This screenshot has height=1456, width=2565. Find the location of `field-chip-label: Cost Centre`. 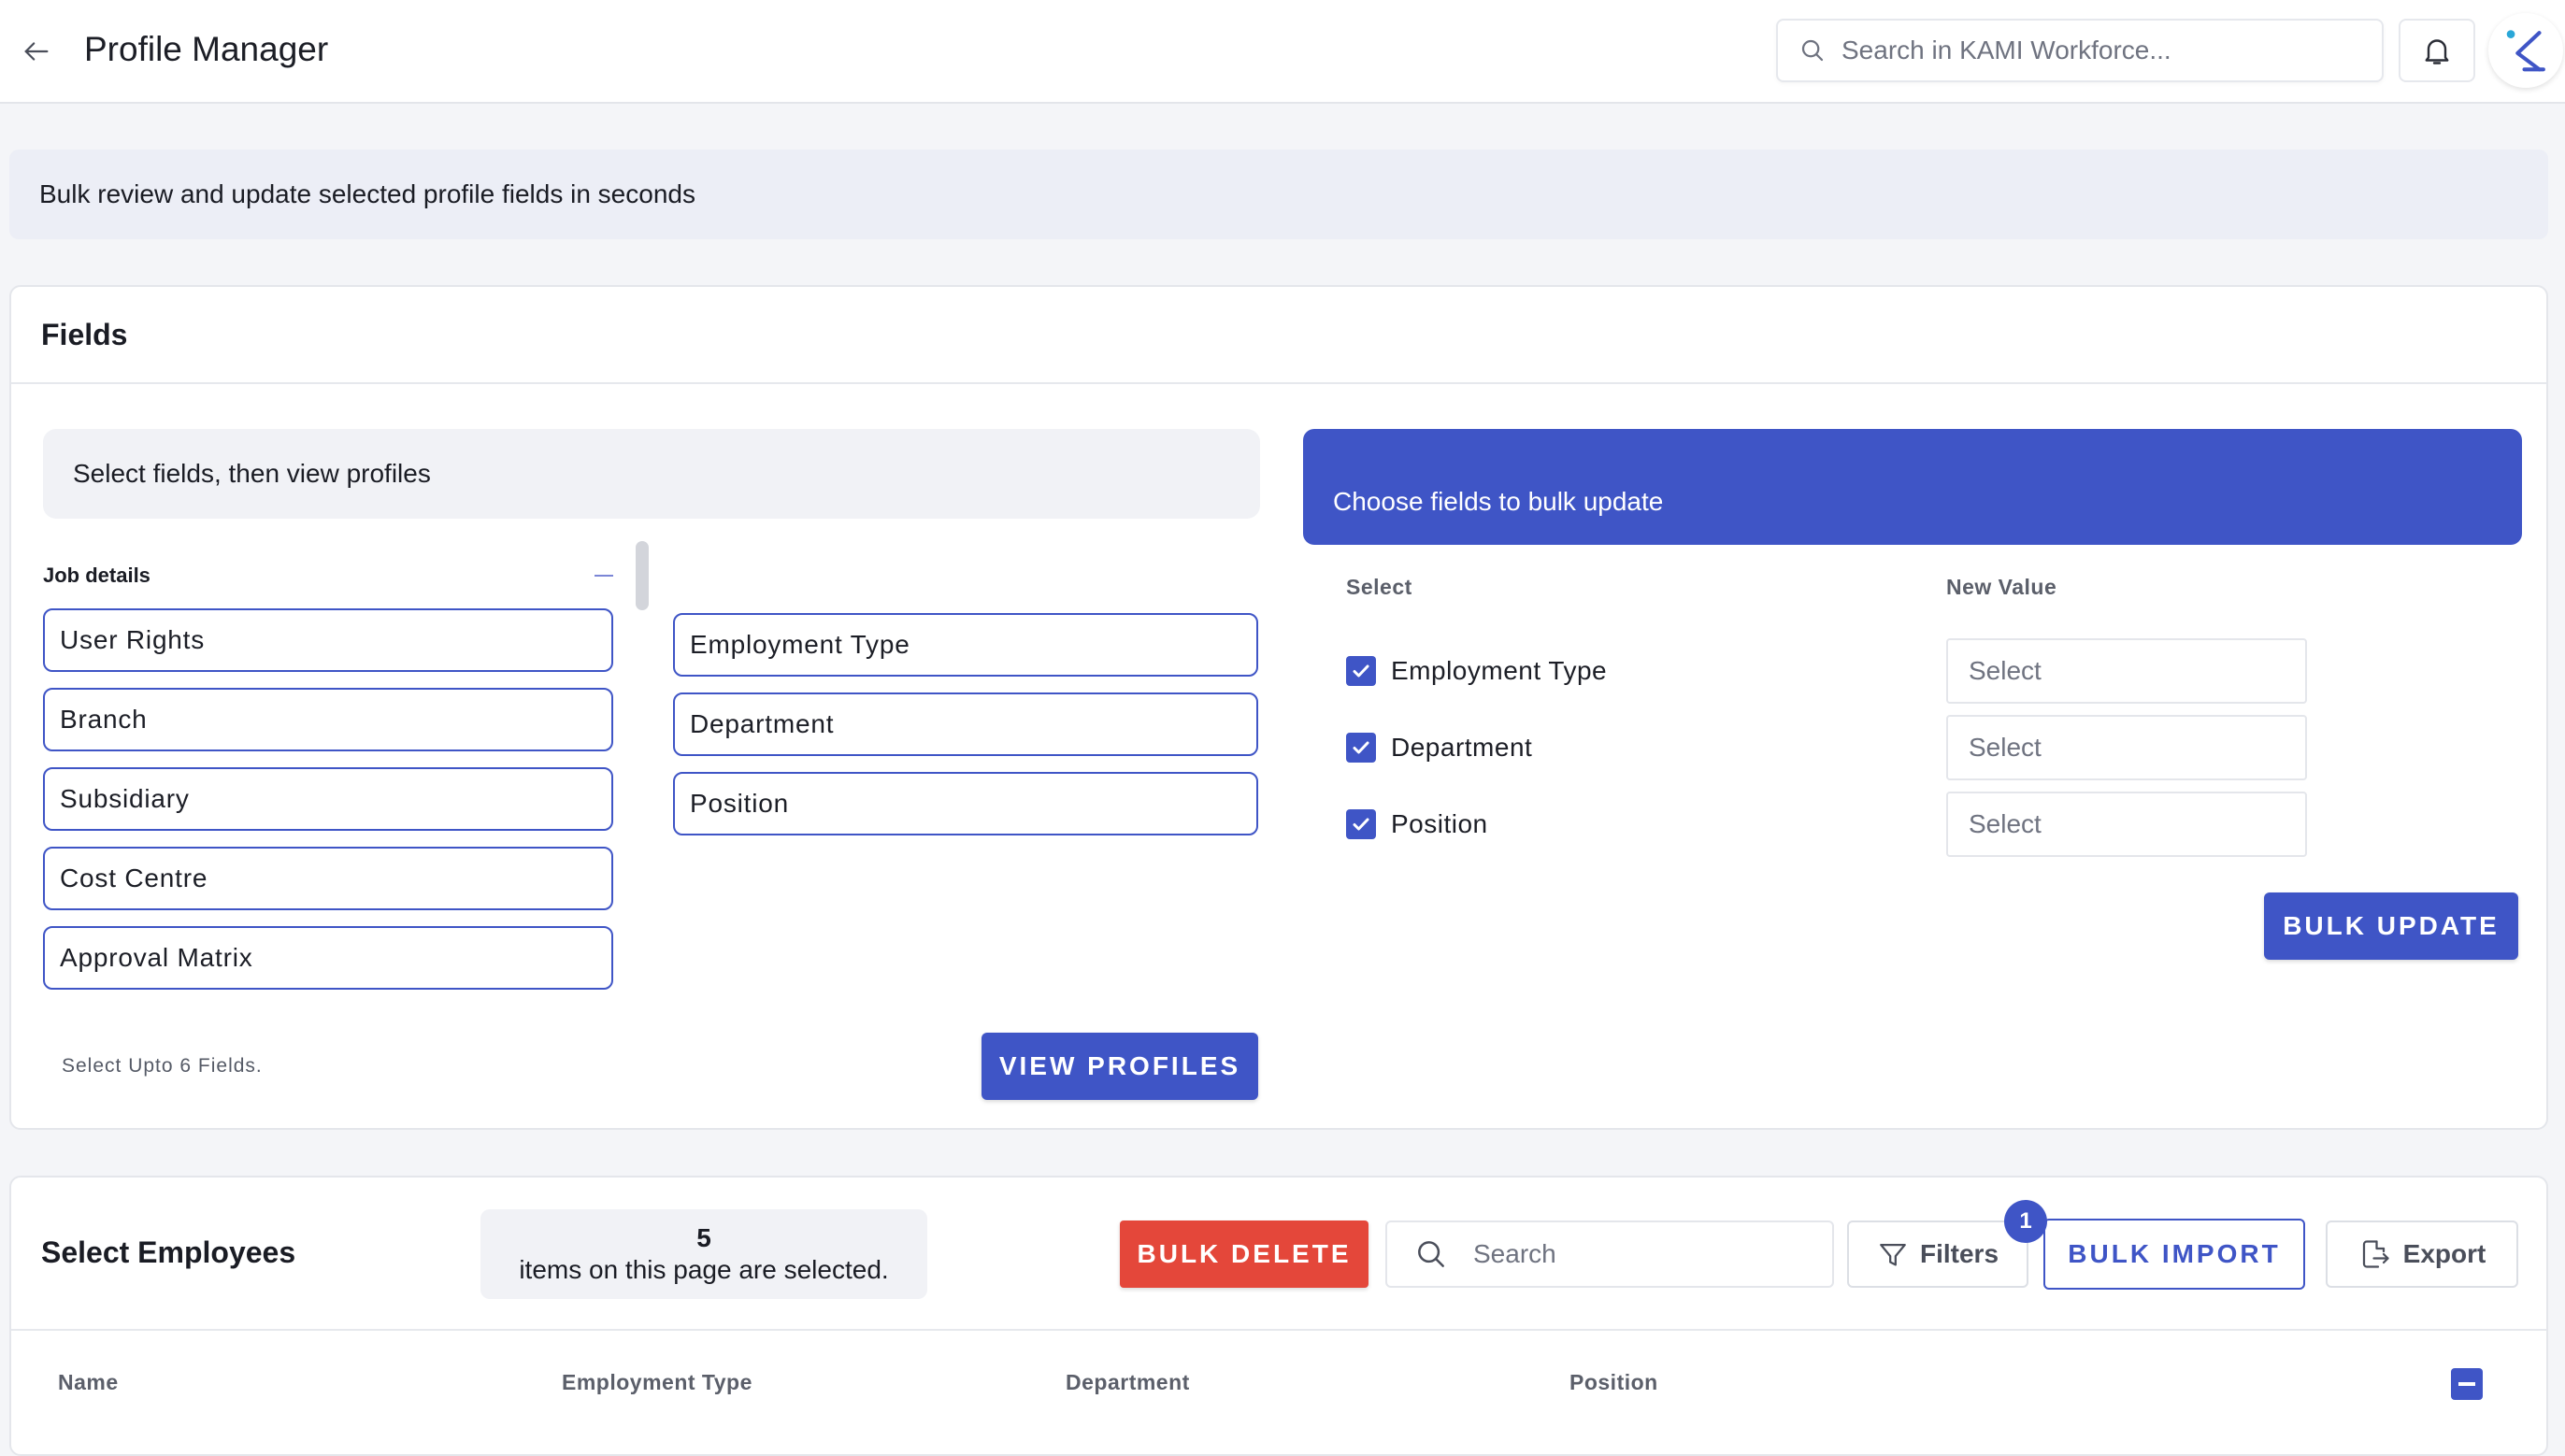

field-chip-label: Cost Centre is located at coordinates (134, 878).